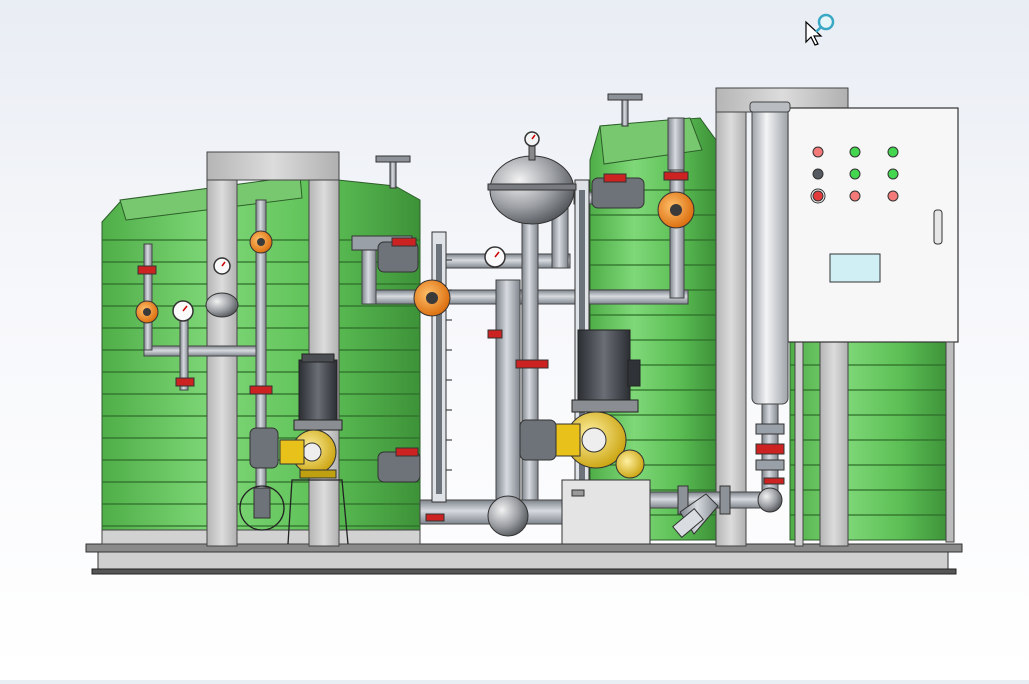 The width and height of the screenshot is (1029, 684). I want to click on right-tank-vent-cap, so click(625, 110).